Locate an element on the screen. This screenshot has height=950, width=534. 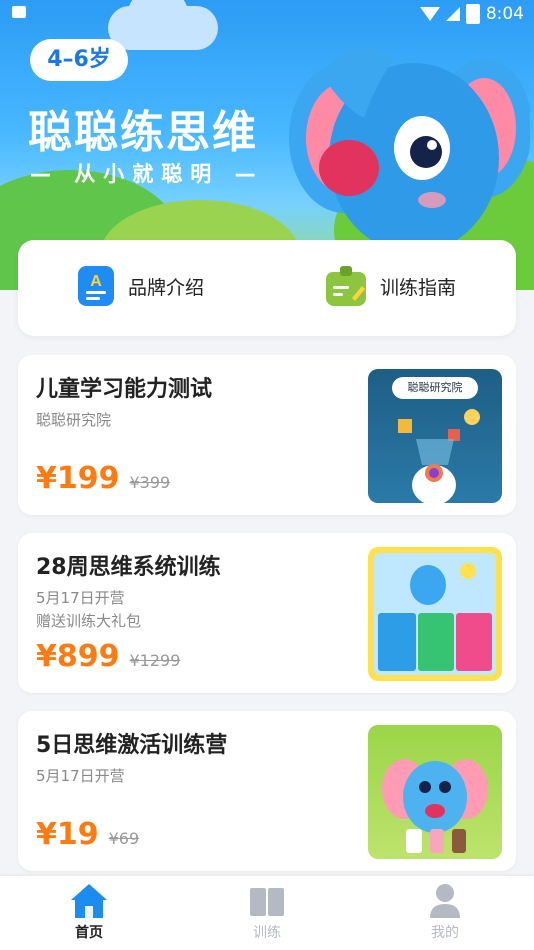
tab-home-label: 首页 is located at coordinates (89, 933).